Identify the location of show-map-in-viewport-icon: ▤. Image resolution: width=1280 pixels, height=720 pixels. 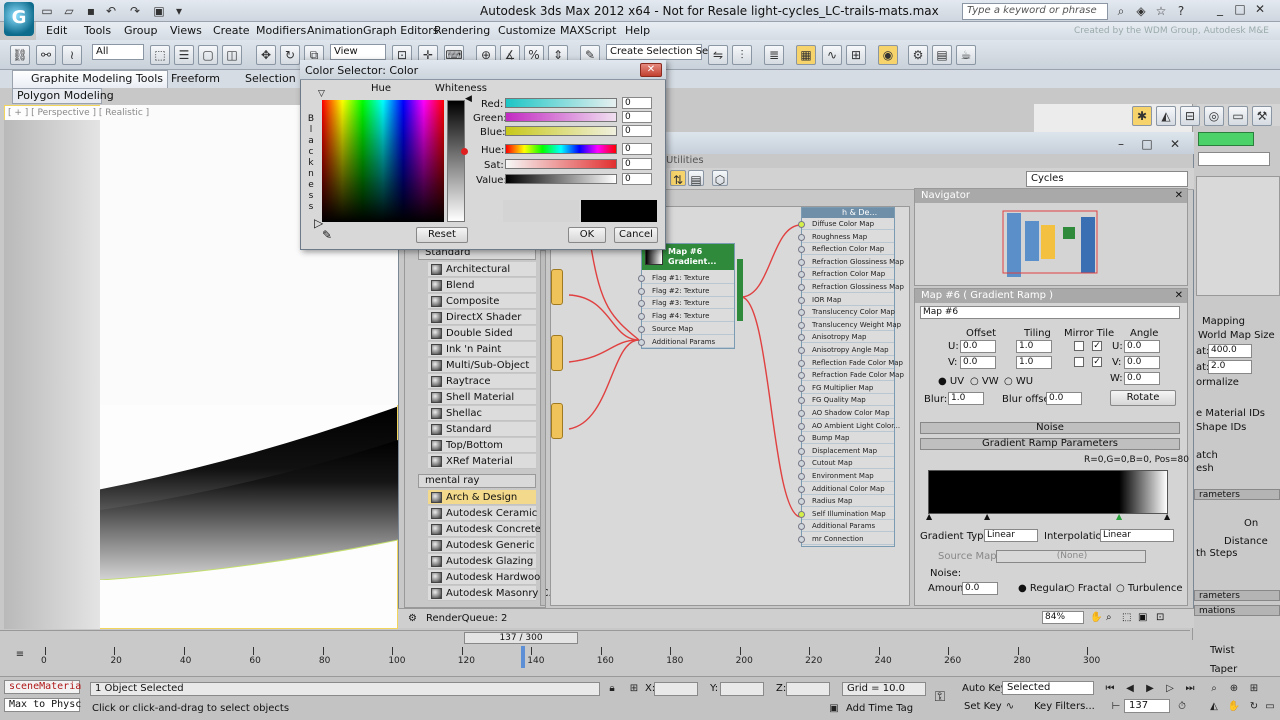
(696, 178).